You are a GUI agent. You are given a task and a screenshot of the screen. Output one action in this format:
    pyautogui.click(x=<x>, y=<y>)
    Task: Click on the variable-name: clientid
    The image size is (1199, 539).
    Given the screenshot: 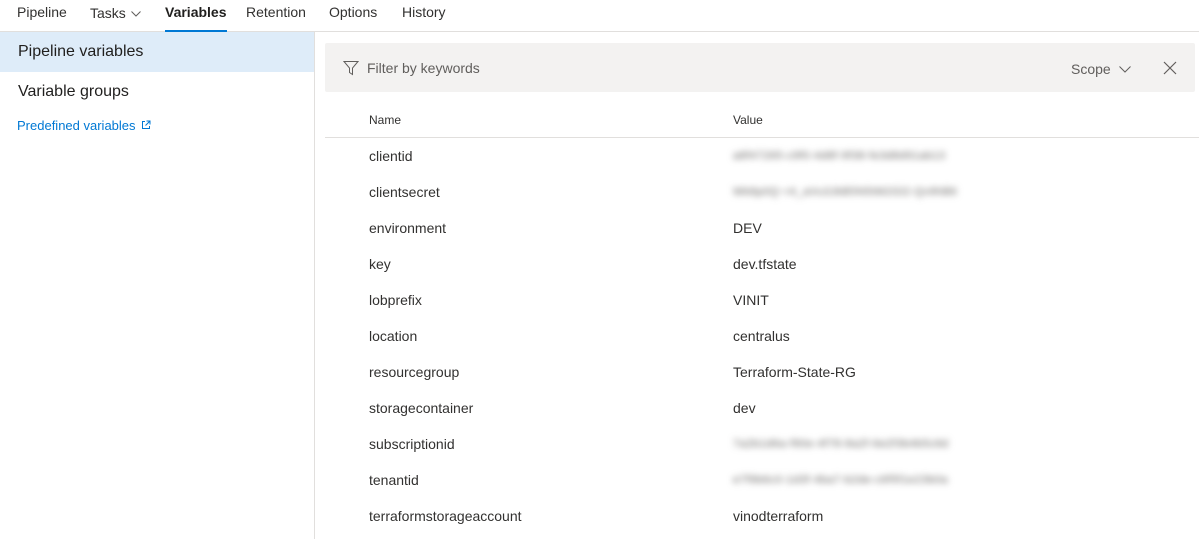 What is the action you would take?
    pyautogui.click(x=391, y=156)
    